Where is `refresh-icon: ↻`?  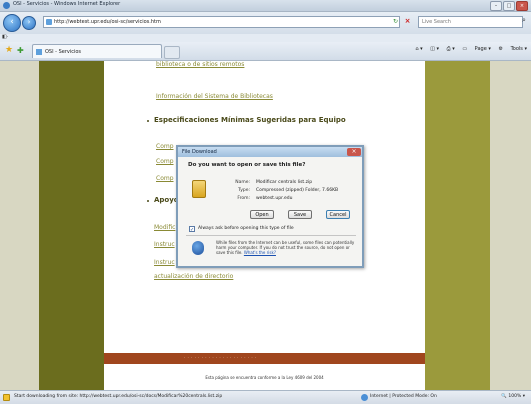
refresh-icon: ↻ is located at coordinates (395, 21).